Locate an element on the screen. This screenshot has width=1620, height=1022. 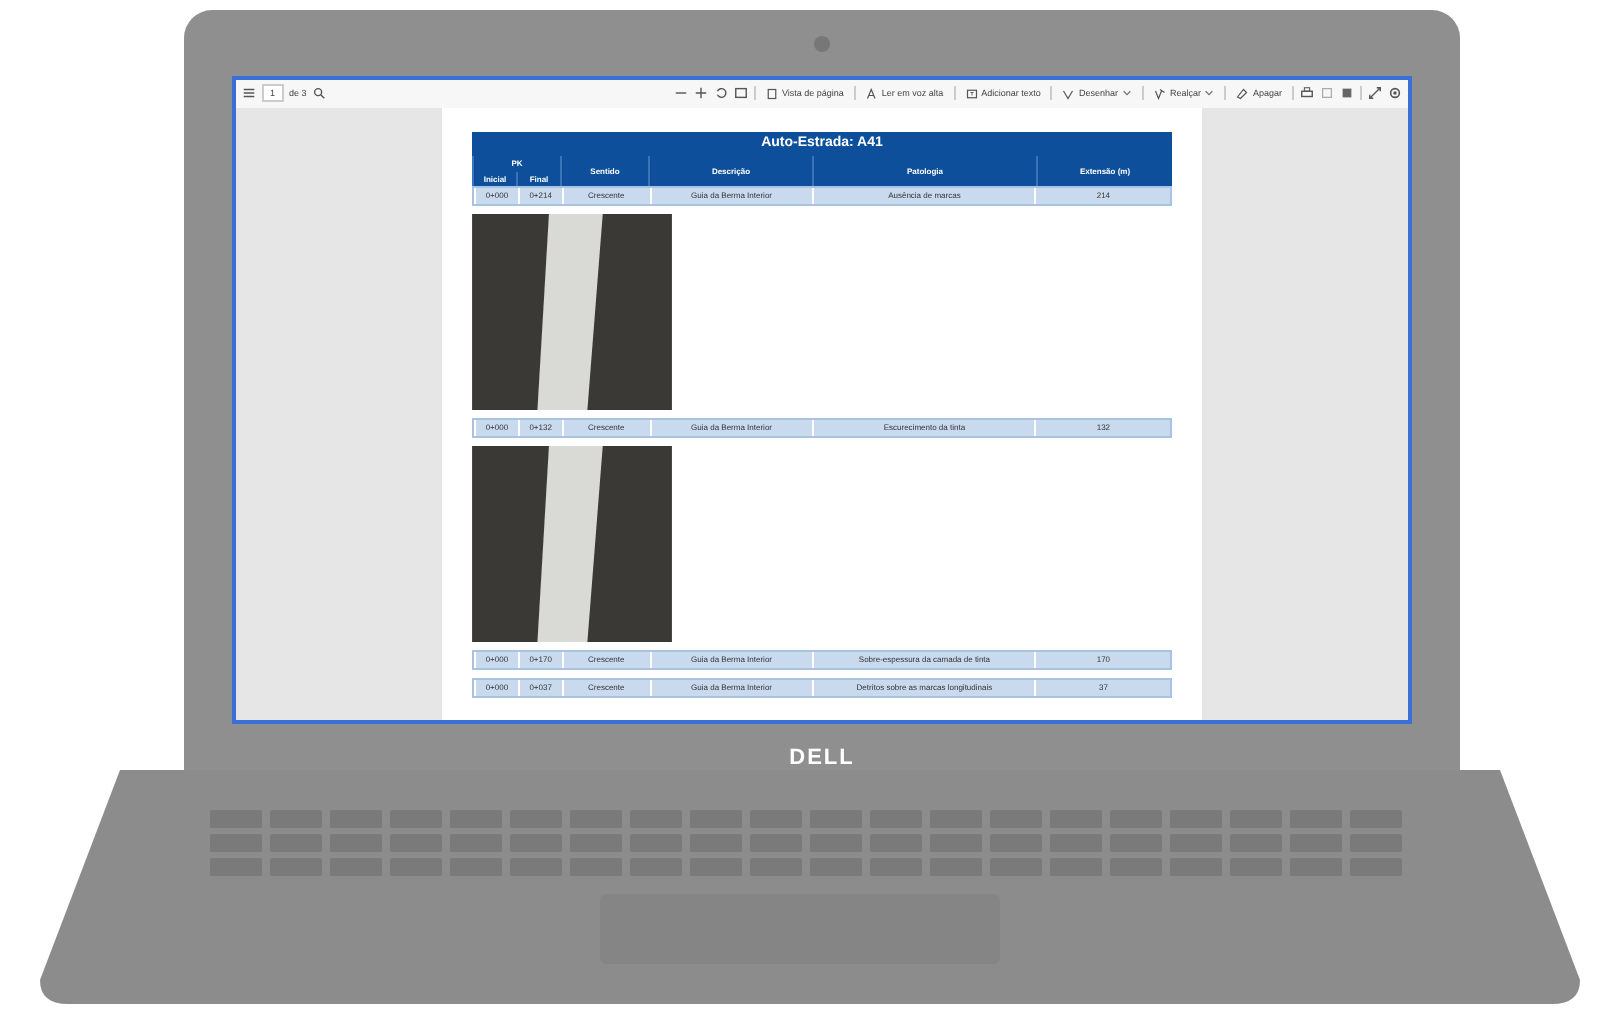
read-aloud-icon is located at coordinates (871, 93).